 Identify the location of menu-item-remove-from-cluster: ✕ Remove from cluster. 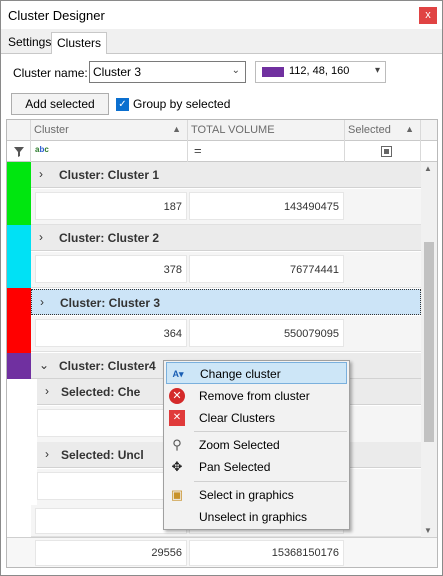
(256, 396).